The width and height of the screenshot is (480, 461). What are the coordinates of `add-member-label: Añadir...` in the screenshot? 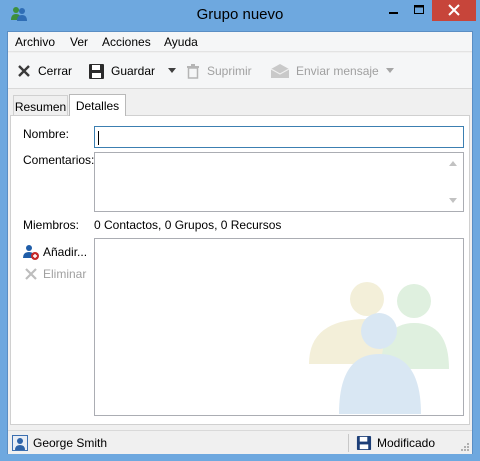 It's located at (65, 252).